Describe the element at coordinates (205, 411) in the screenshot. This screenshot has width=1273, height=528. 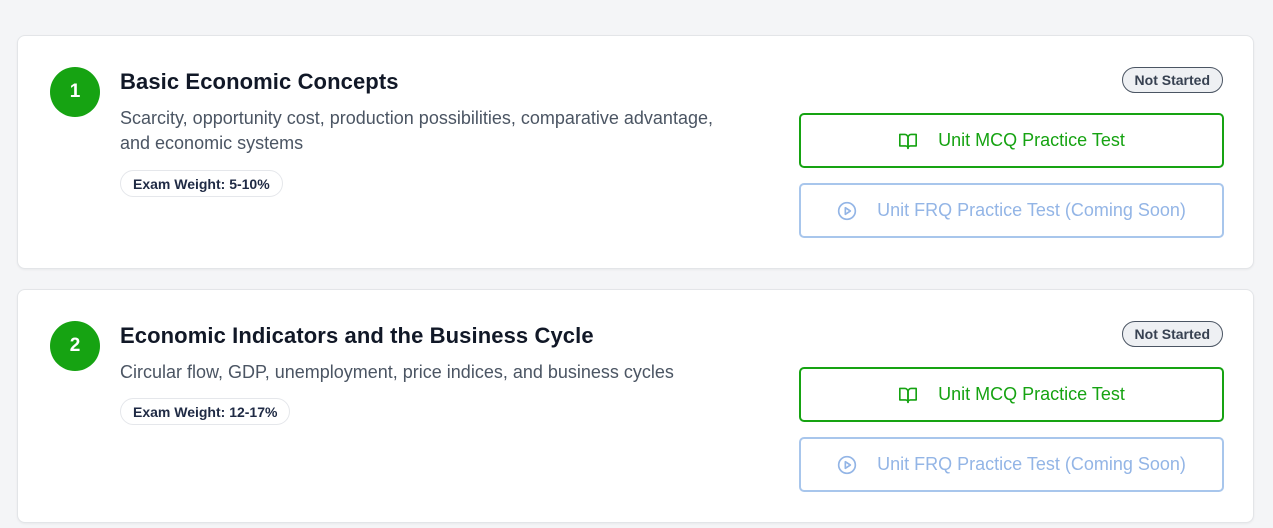
I see `exam-weight-badge: Exam Weight: 12-17%` at that location.